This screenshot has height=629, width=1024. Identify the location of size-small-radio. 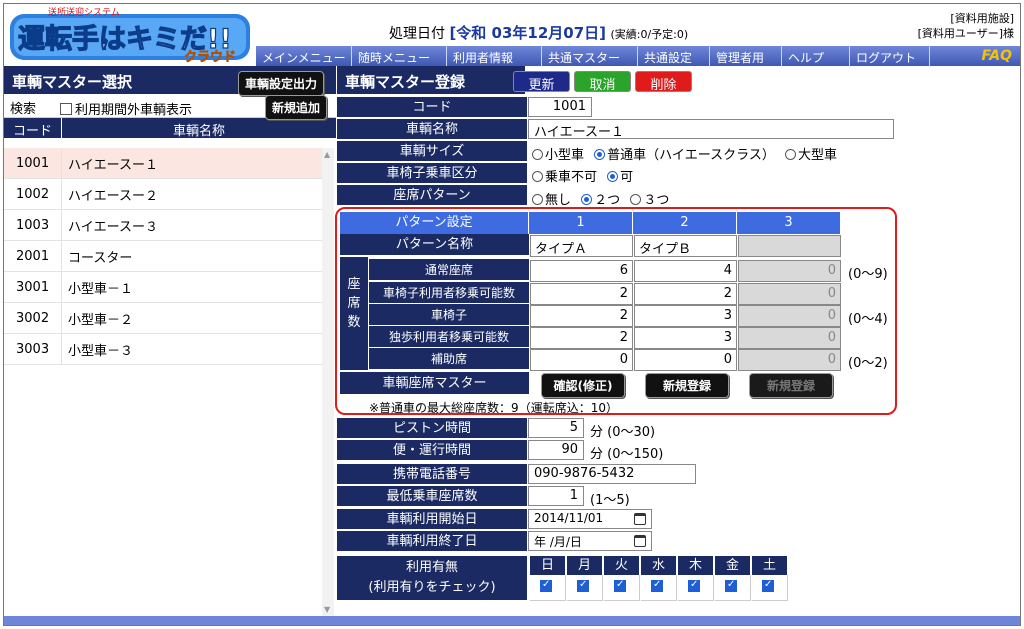
(537, 154).